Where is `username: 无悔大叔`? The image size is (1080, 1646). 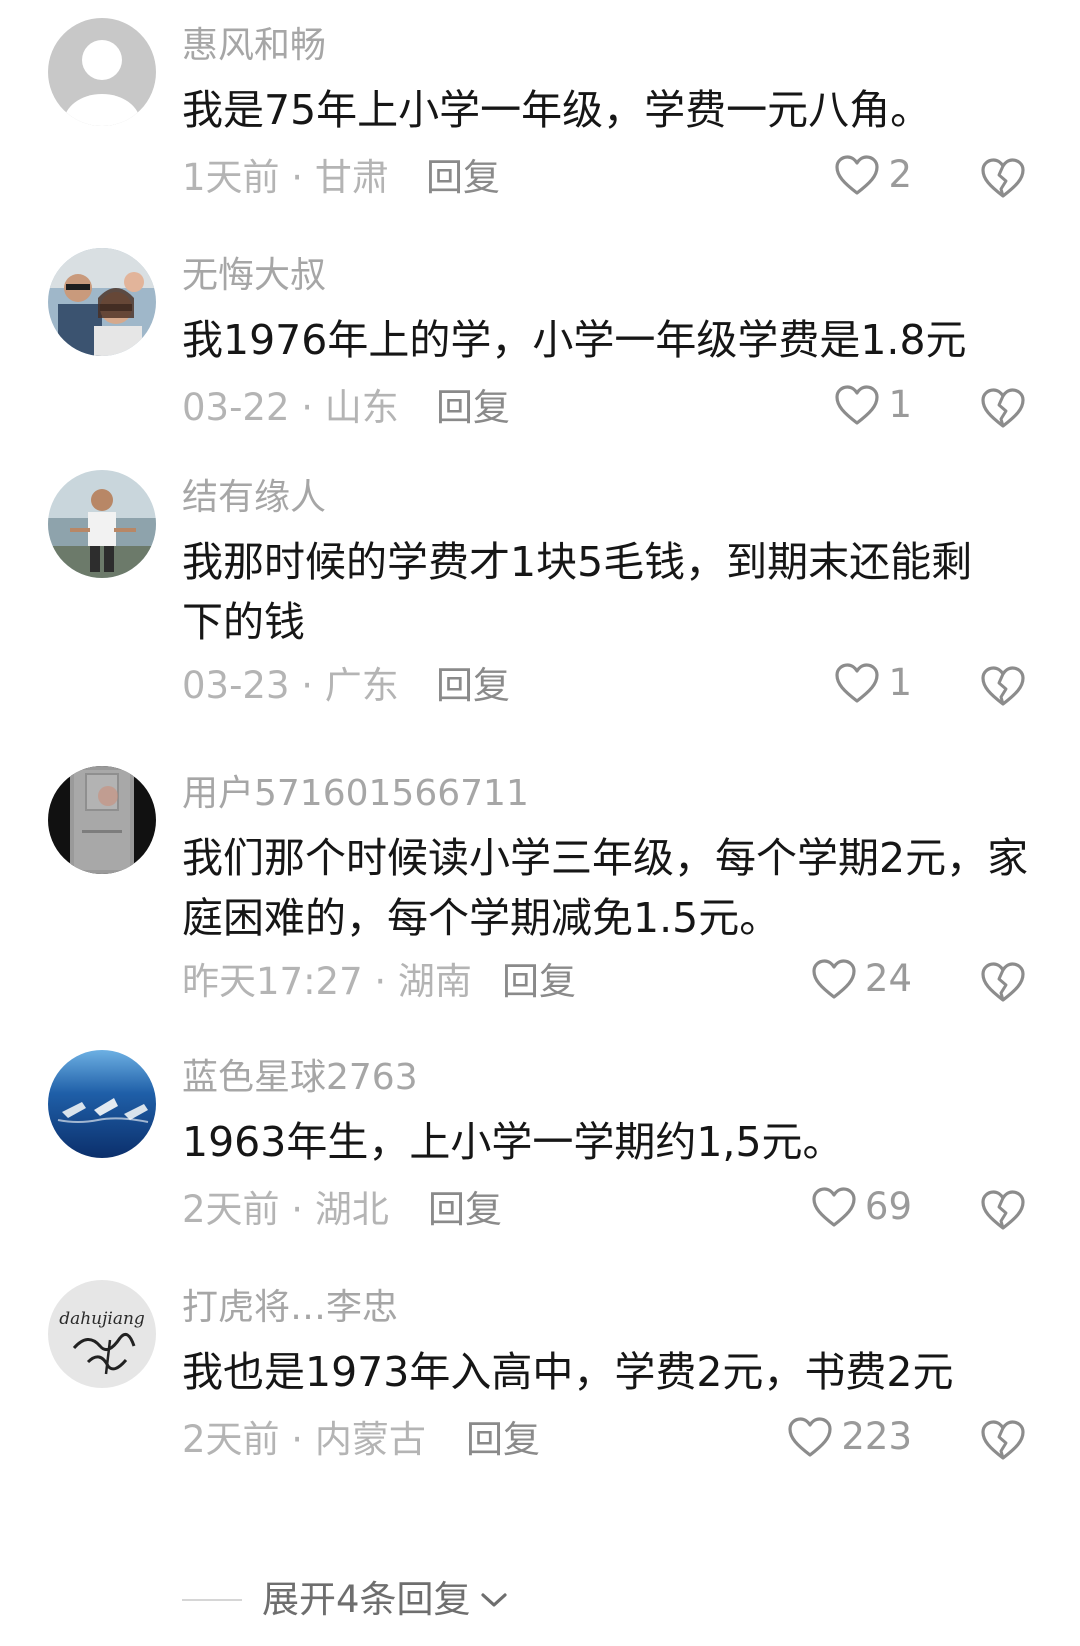
username: 无悔大叔 is located at coordinates (254, 276).